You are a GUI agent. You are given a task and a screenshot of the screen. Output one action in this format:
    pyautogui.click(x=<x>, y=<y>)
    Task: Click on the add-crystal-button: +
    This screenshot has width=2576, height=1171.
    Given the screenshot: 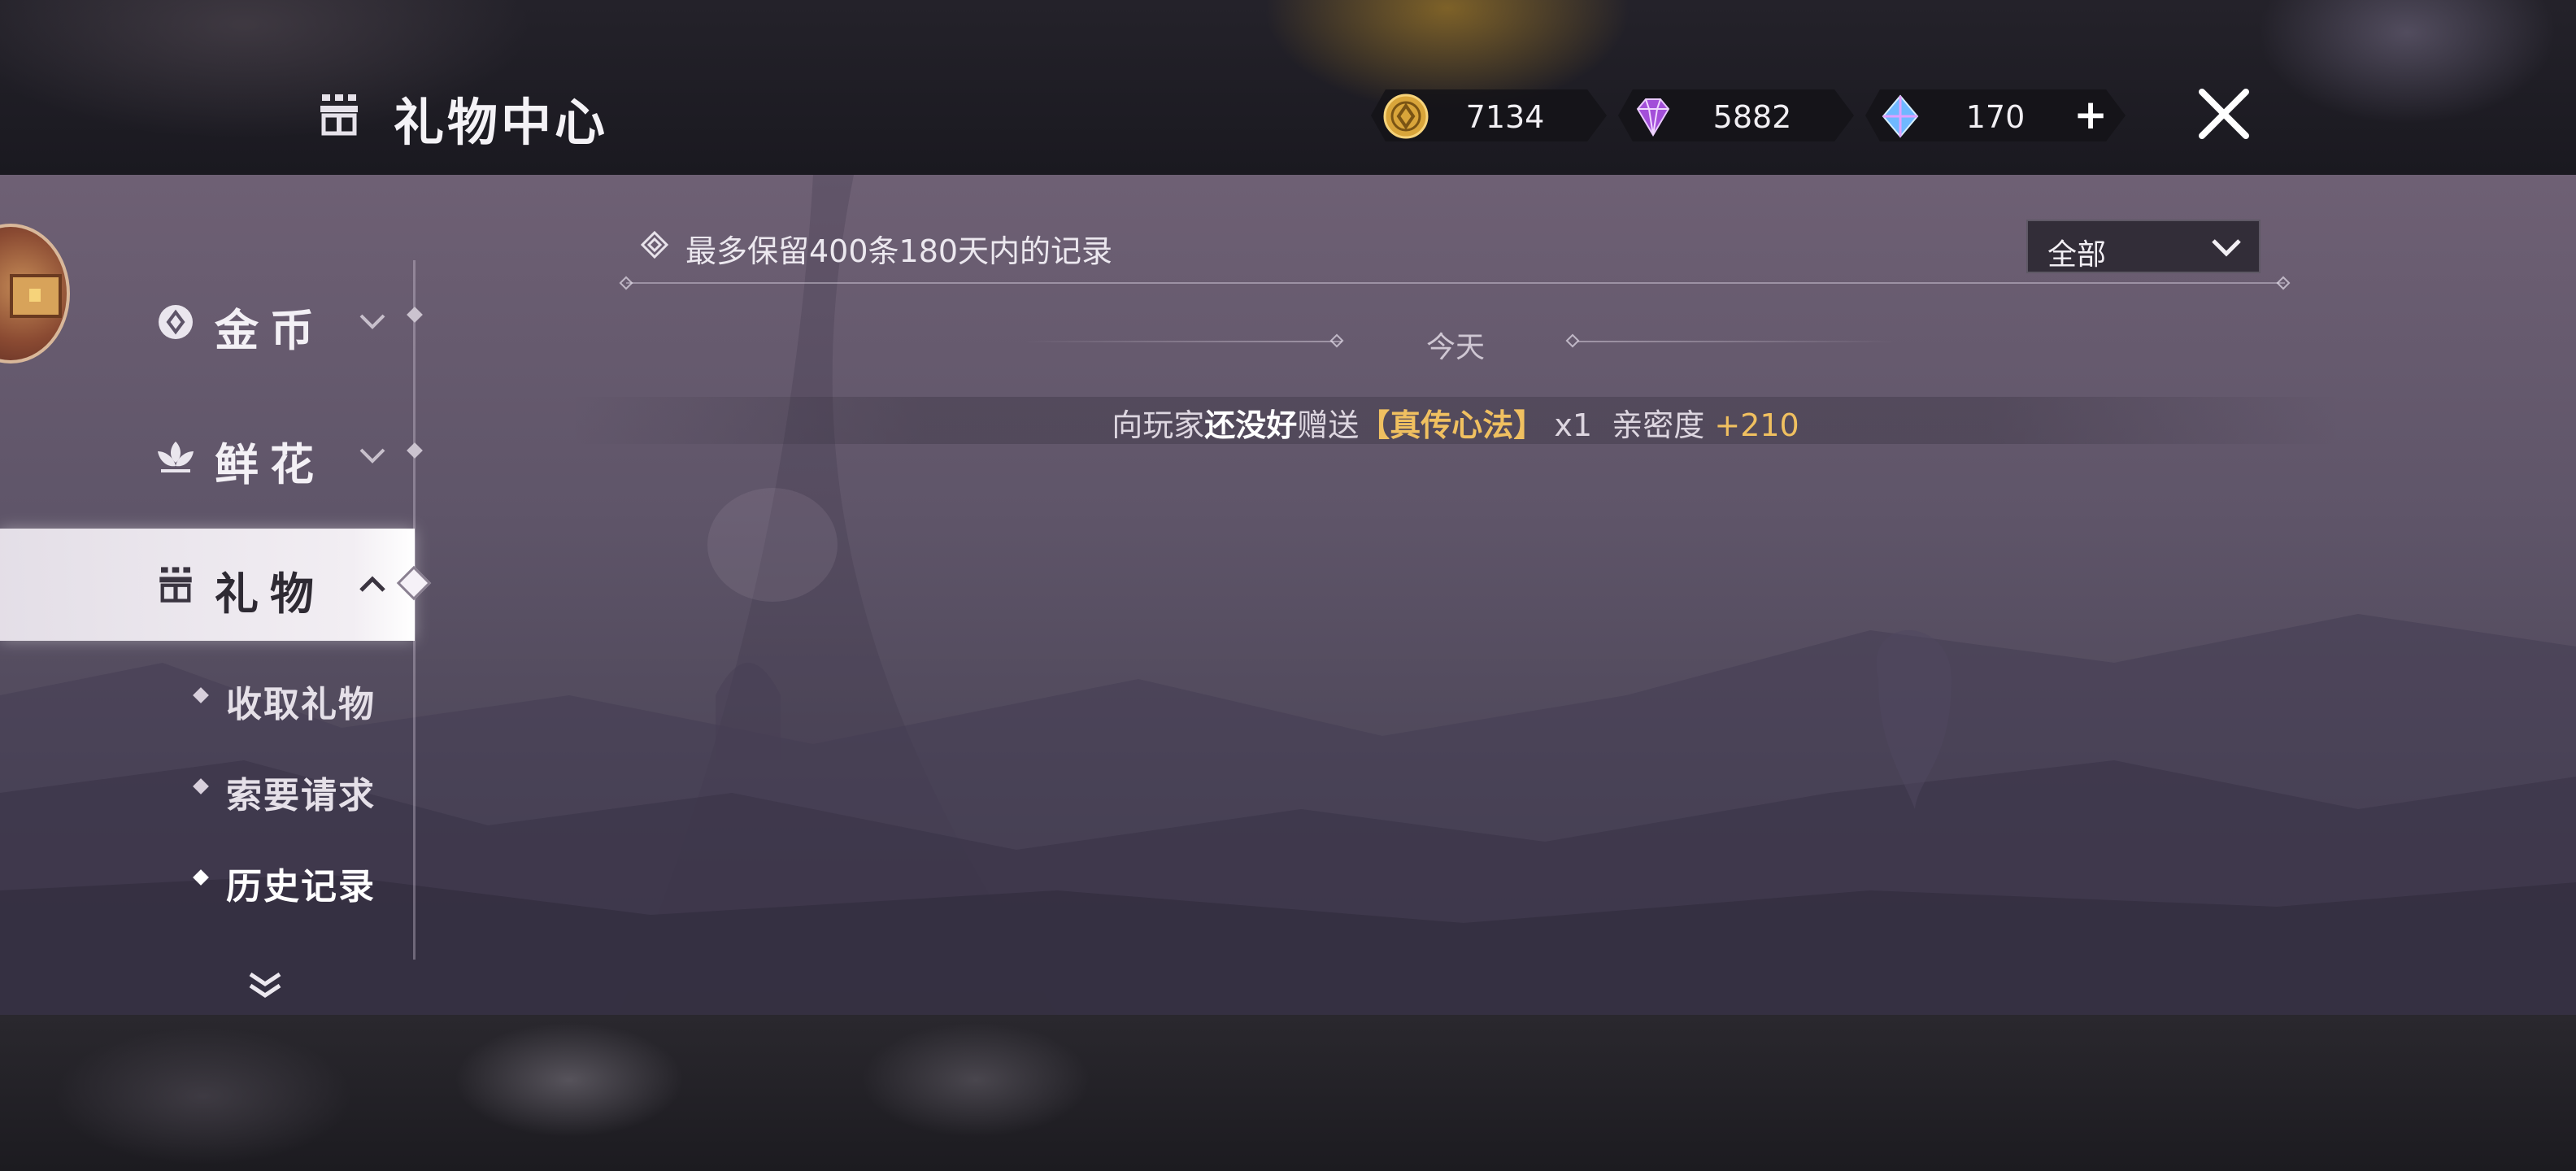 What is the action you would take?
    pyautogui.click(x=2090, y=115)
    